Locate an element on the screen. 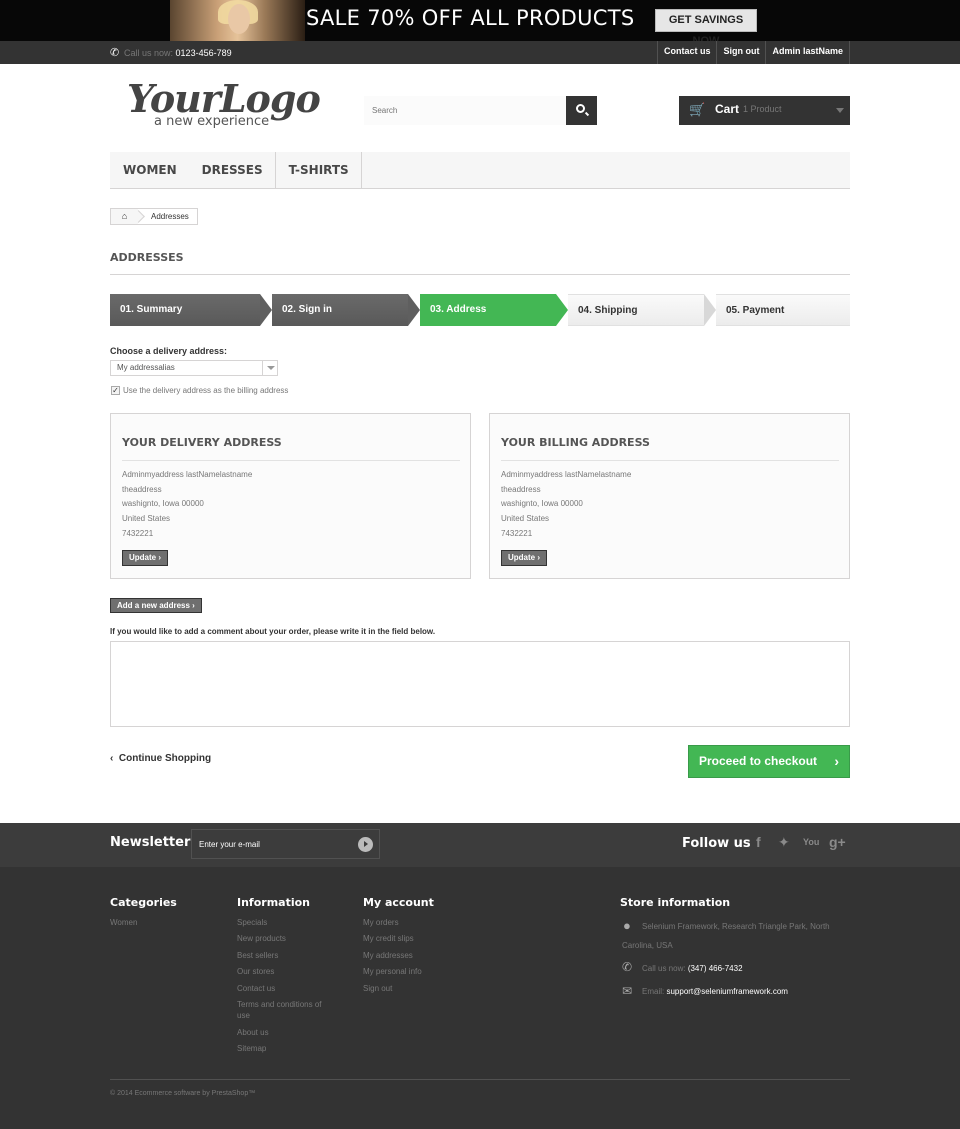 The height and width of the screenshot is (1129, 960). cart-icon: 🛒 is located at coordinates (697, 109).